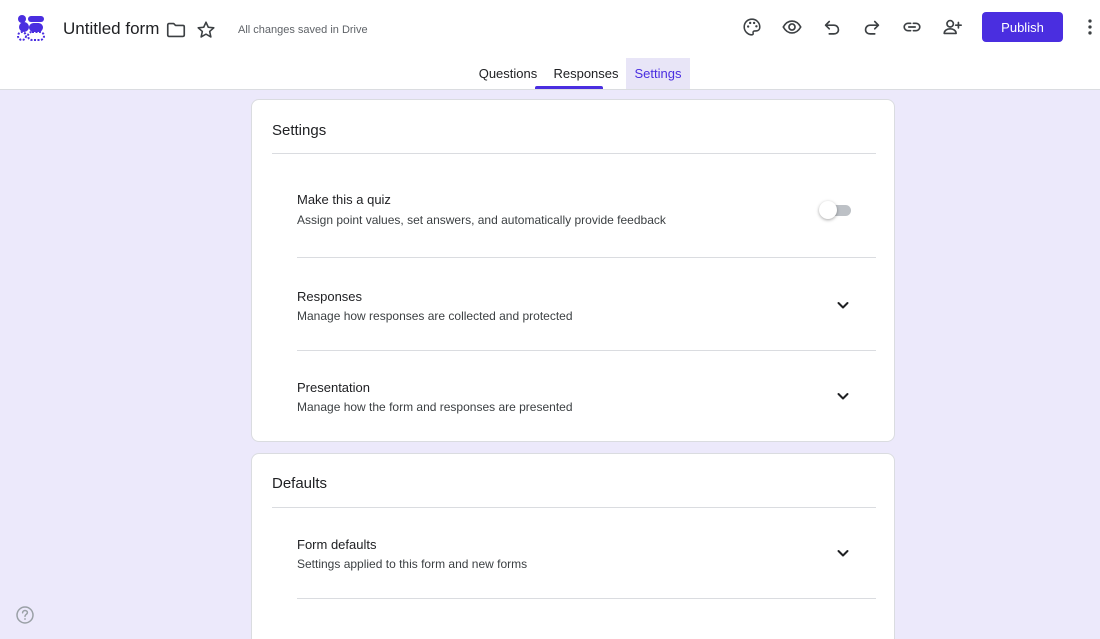  Describe the element at coordinates (832, 27) in the screenshot. I see `undo-icon` at that location.